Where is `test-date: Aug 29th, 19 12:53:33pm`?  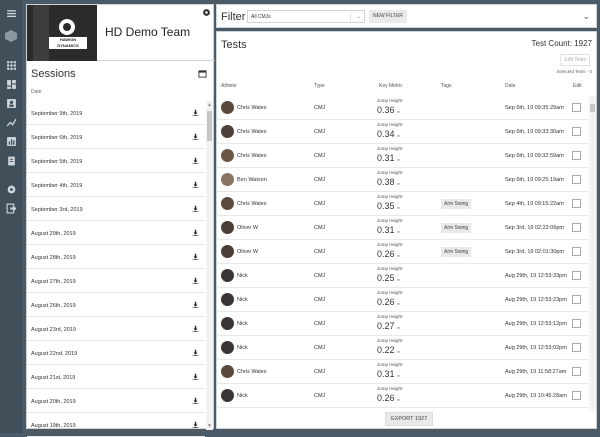 test-date: Aug 29th, 19 12:53:33pm is located at coordinates (536, 276).